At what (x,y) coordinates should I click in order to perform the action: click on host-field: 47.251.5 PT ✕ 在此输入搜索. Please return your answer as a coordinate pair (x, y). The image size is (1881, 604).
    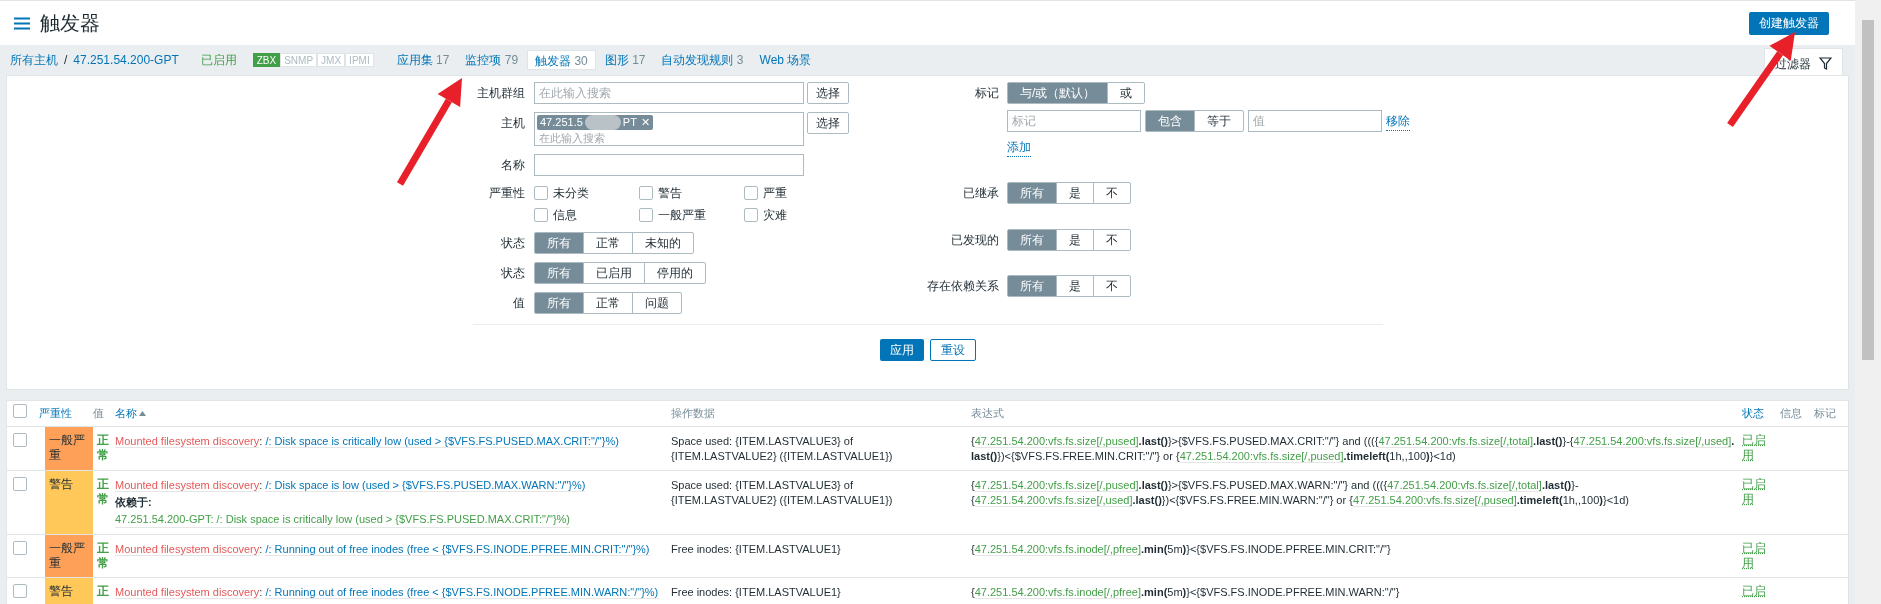
    Looking at the image, I should click on (669, 129).